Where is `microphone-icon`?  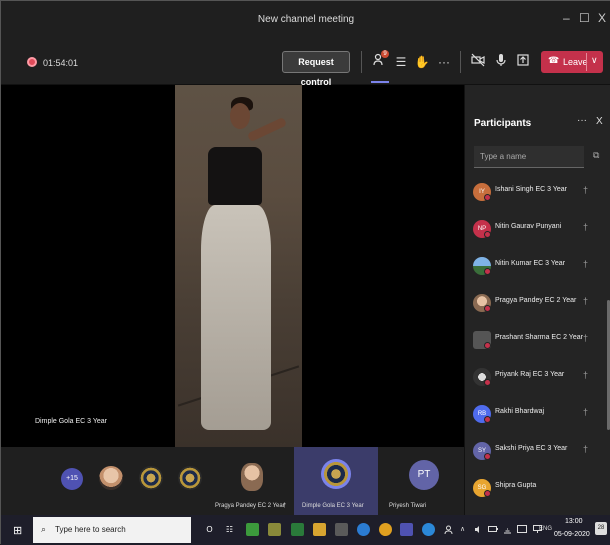 microphone-icon is located at coordinates (501, 62).